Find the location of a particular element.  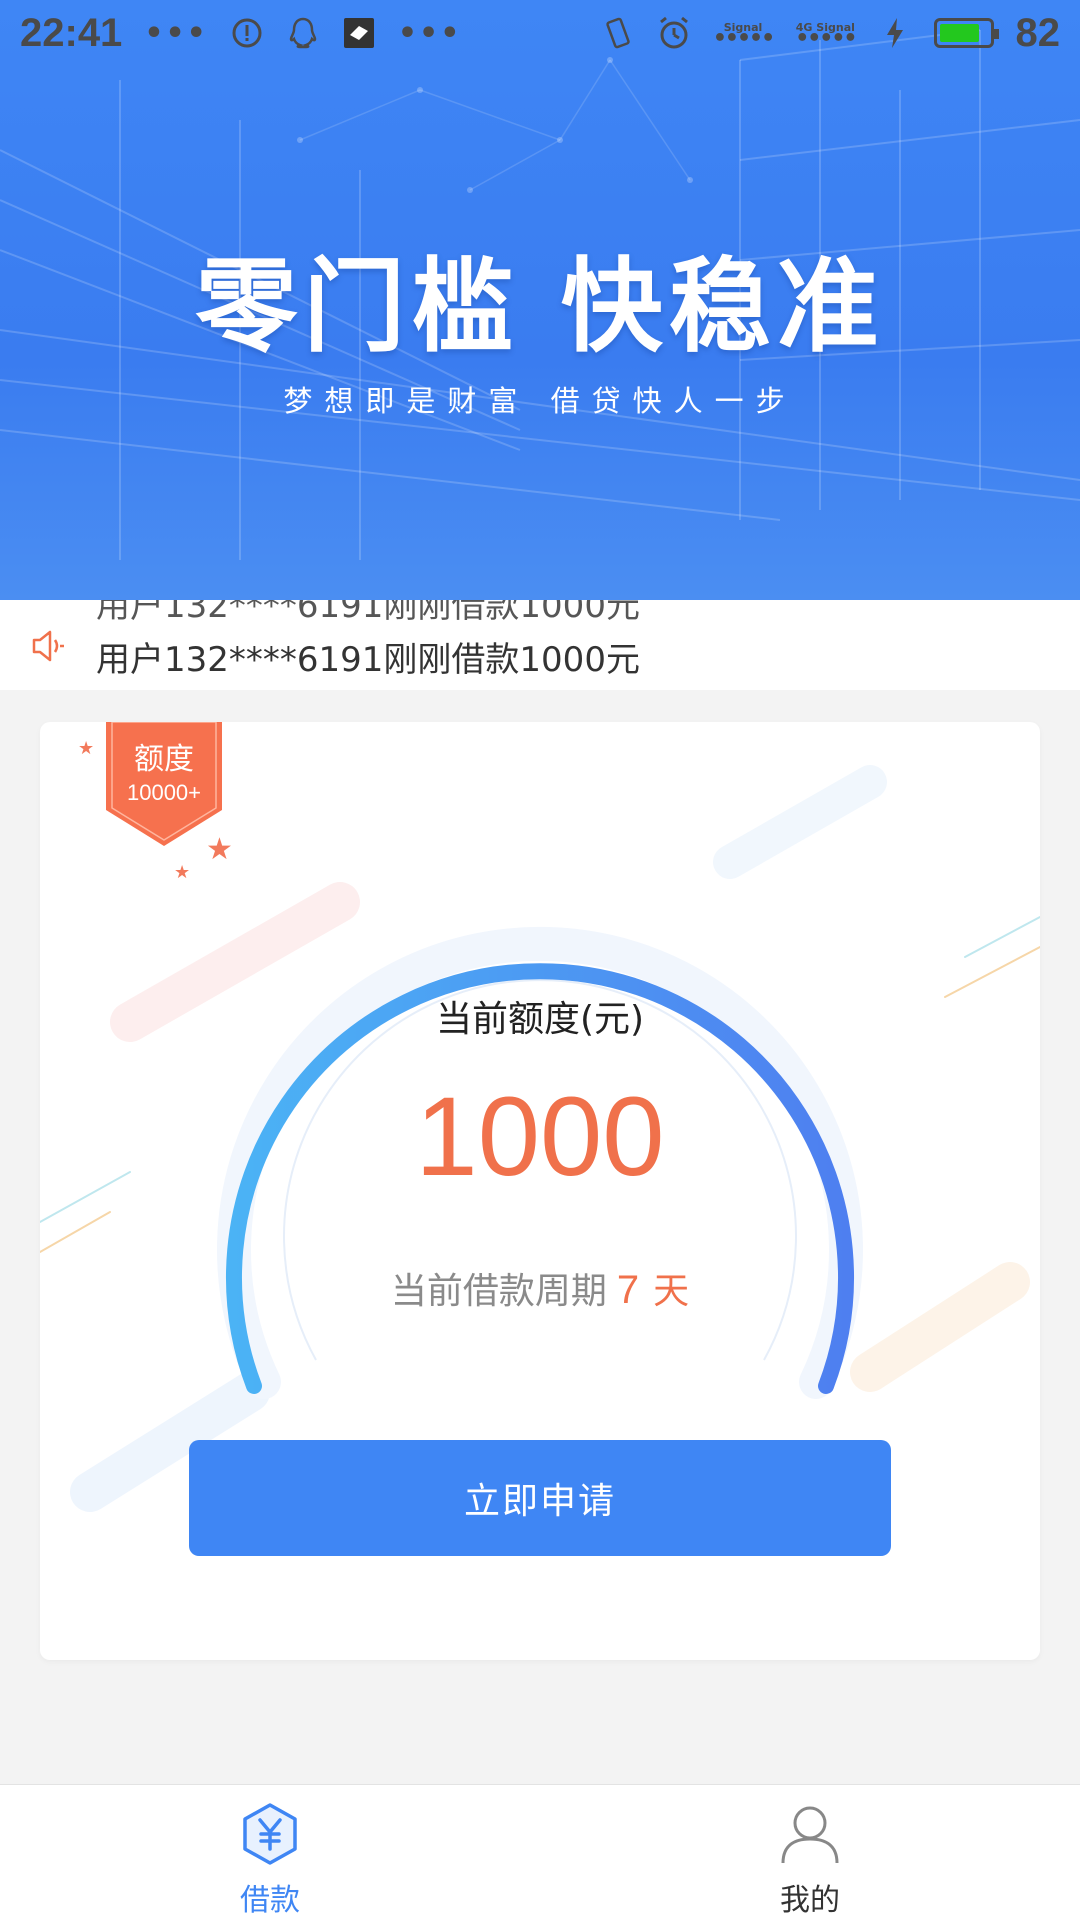

nav-item-mine: 我的 is located at coordinates (810, 1853).